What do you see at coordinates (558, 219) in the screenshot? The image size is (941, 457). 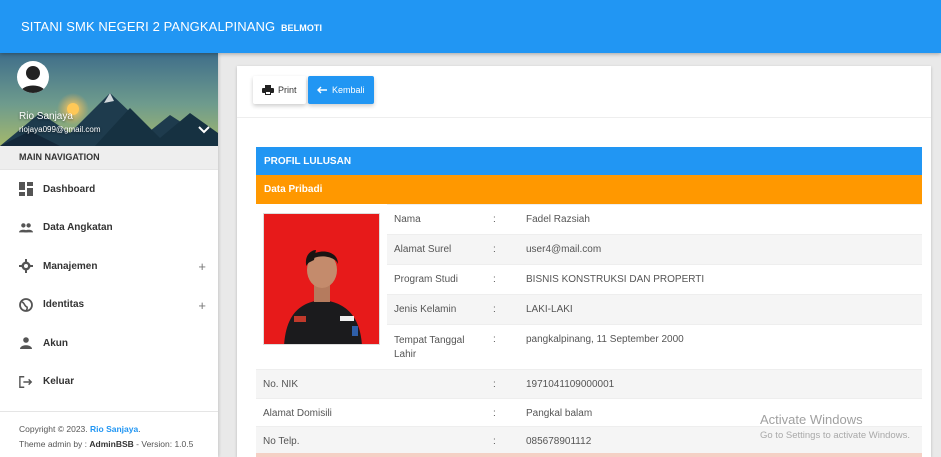 I see `field-value: Fadel Razsiah` at bounding box center [558, 219].